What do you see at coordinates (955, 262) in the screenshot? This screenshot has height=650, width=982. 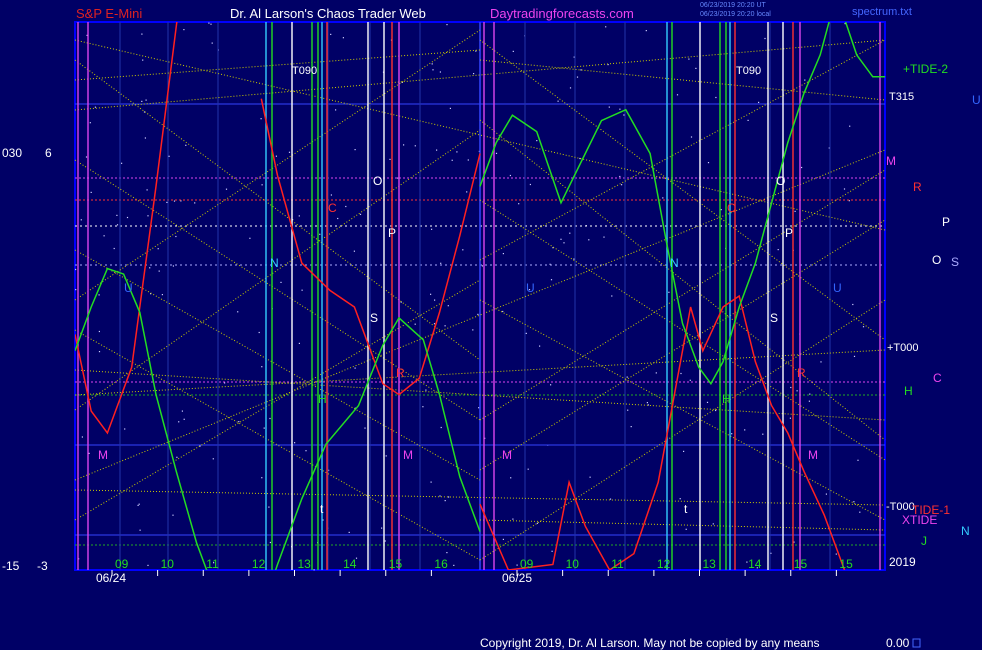 I see `label-far-s: S` at bounding box center [955, 262].